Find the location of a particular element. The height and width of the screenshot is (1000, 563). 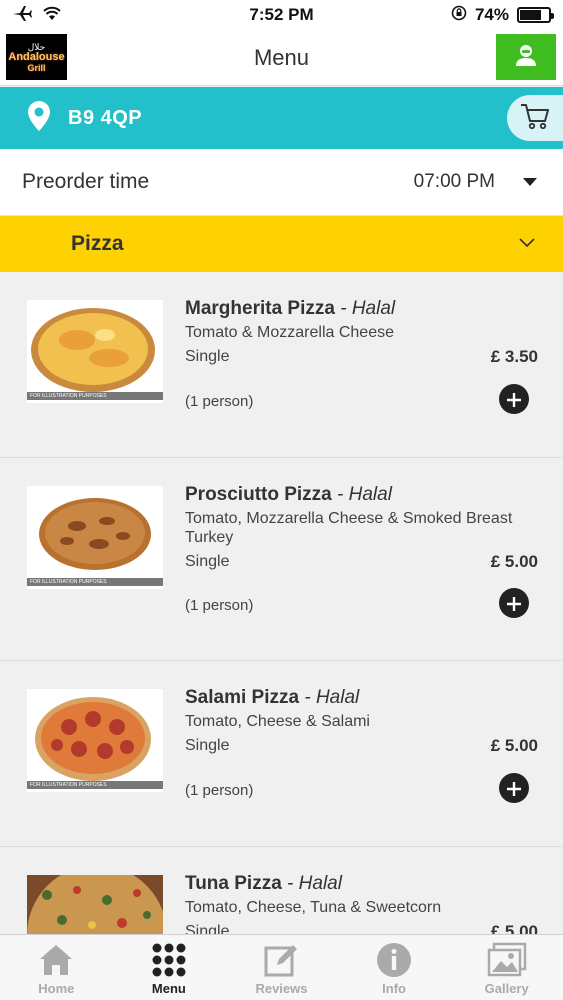

tab-label: Info is located at coordinates (394, 988).